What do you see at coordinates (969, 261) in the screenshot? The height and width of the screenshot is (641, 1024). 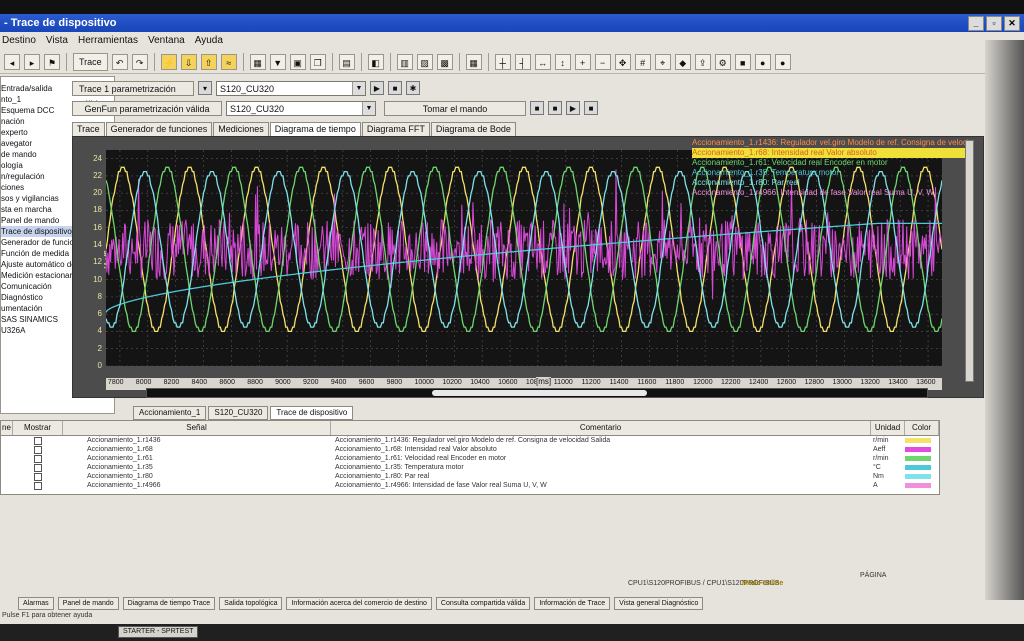 I see `vertical-scrollbar` at bounding box center [969, 261].